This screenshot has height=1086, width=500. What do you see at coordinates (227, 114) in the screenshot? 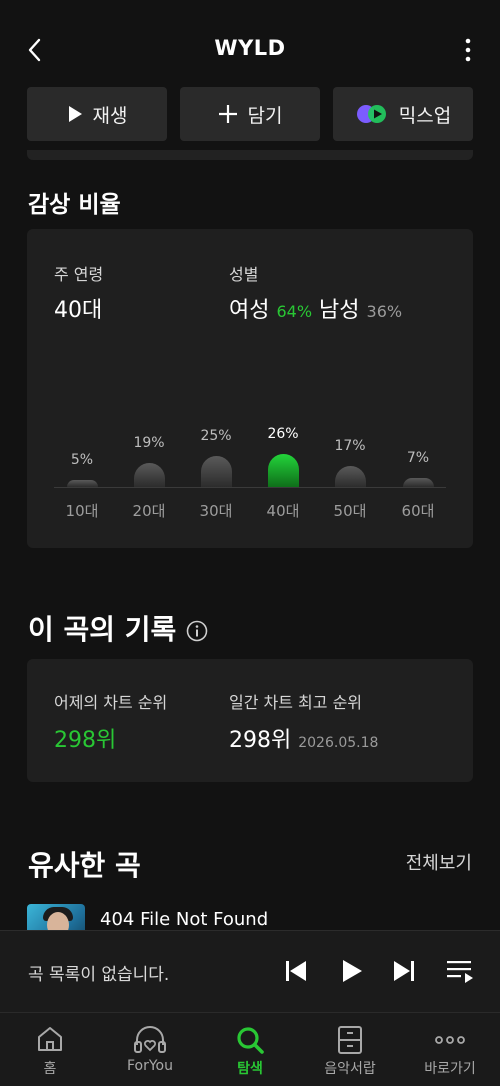
I see `plus-icon` at bounding box center [227, 114].